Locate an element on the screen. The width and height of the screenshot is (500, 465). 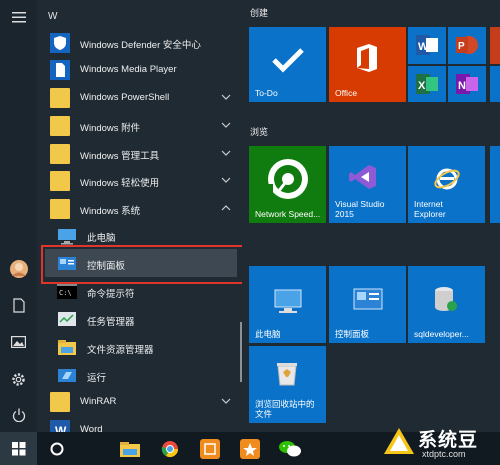
tile-excel: X is located at coordinates (427, 84).